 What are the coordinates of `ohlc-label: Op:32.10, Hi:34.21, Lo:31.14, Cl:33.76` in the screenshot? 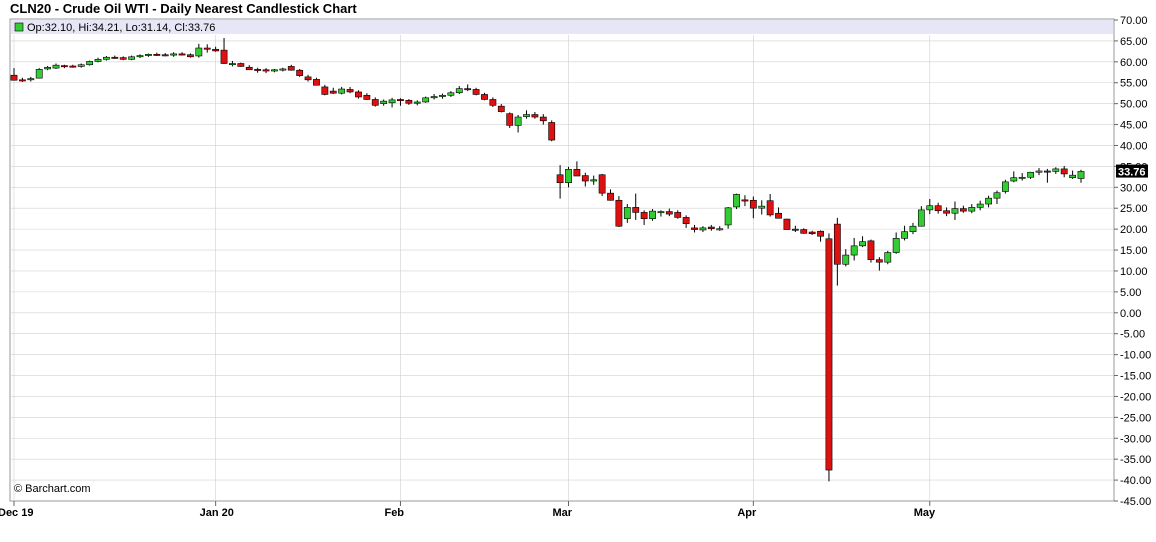 It's located at (121, 28).